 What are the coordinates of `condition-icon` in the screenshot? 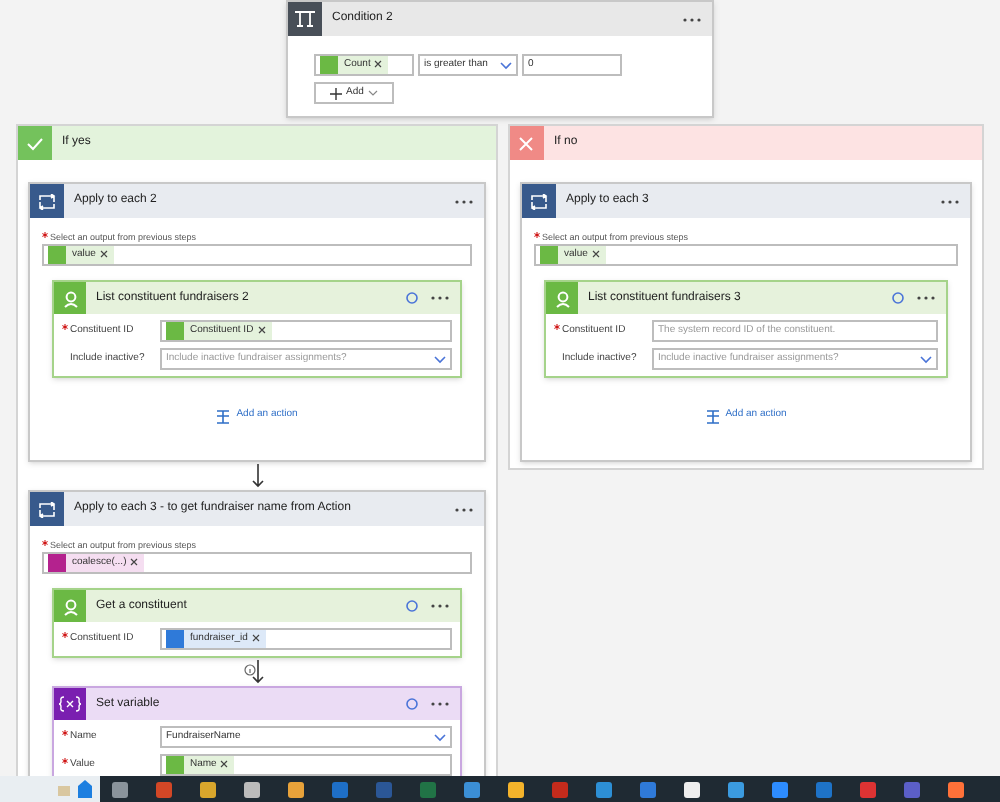 It's located at (305, 19).